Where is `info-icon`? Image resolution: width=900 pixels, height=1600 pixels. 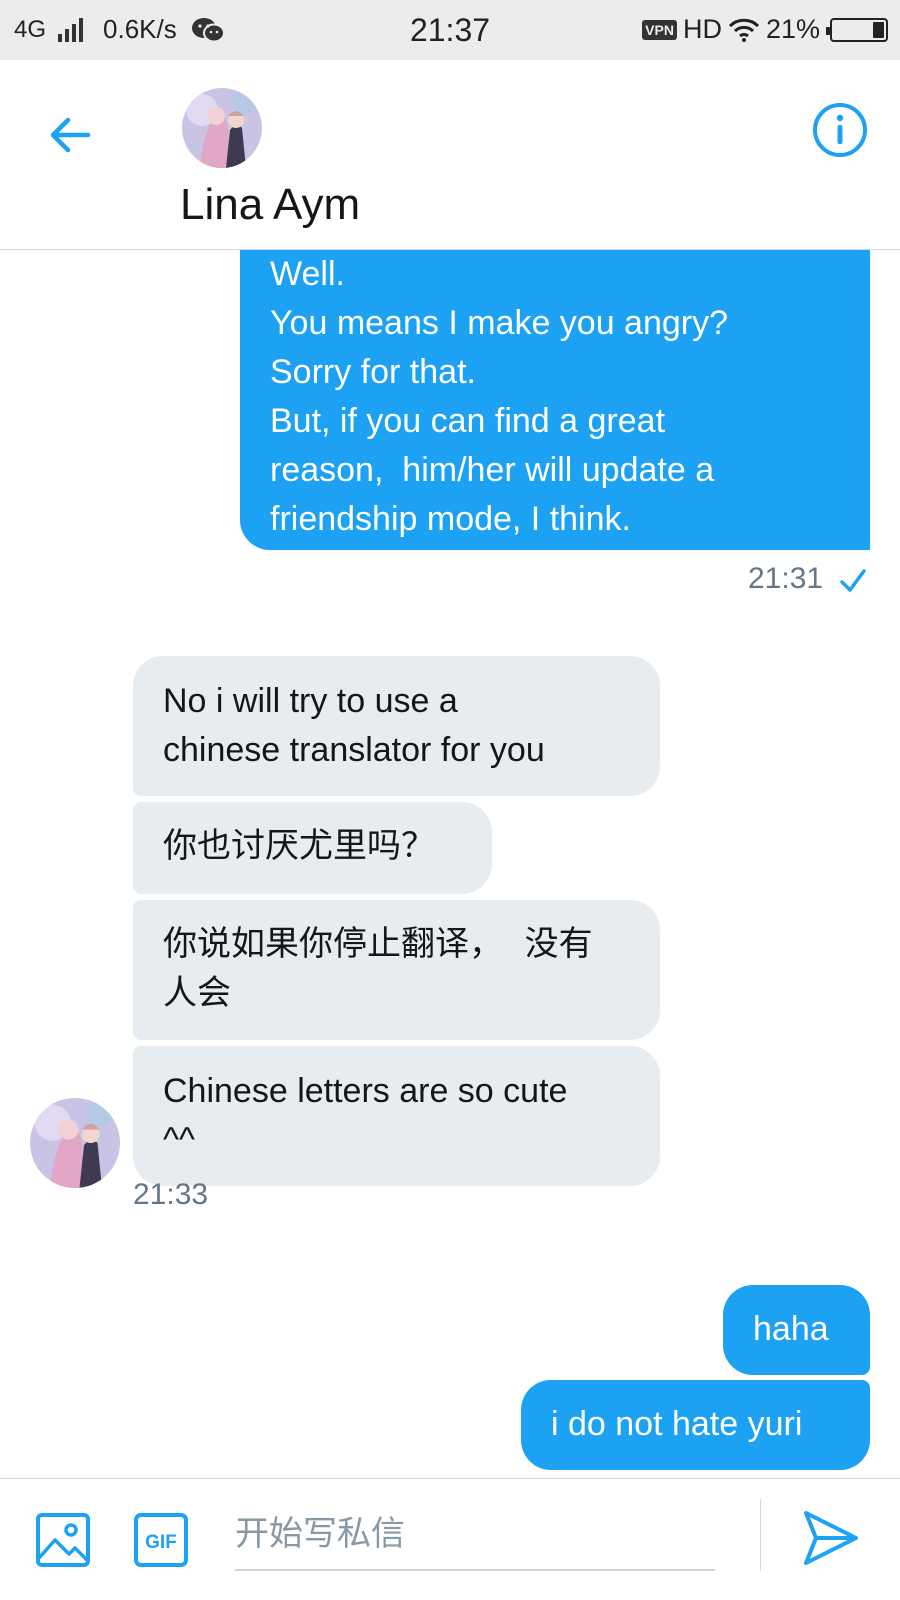 info-icon is located at coordinates (840, 130).